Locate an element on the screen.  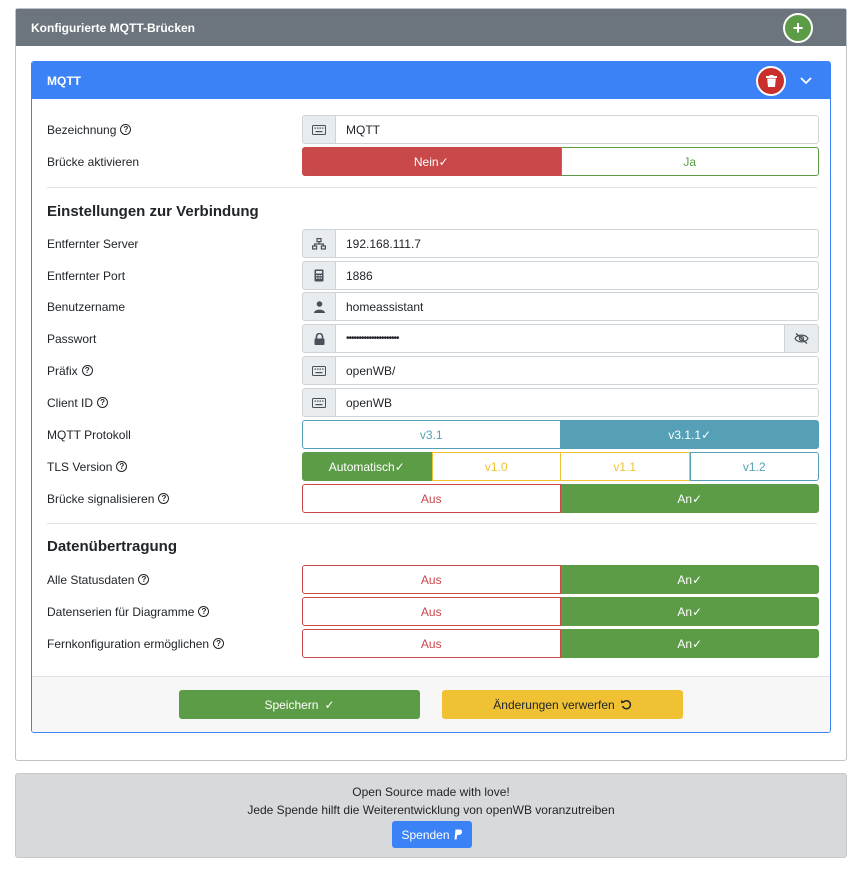
save-button: Speichern ✓ is located at coordinates (299, 704).